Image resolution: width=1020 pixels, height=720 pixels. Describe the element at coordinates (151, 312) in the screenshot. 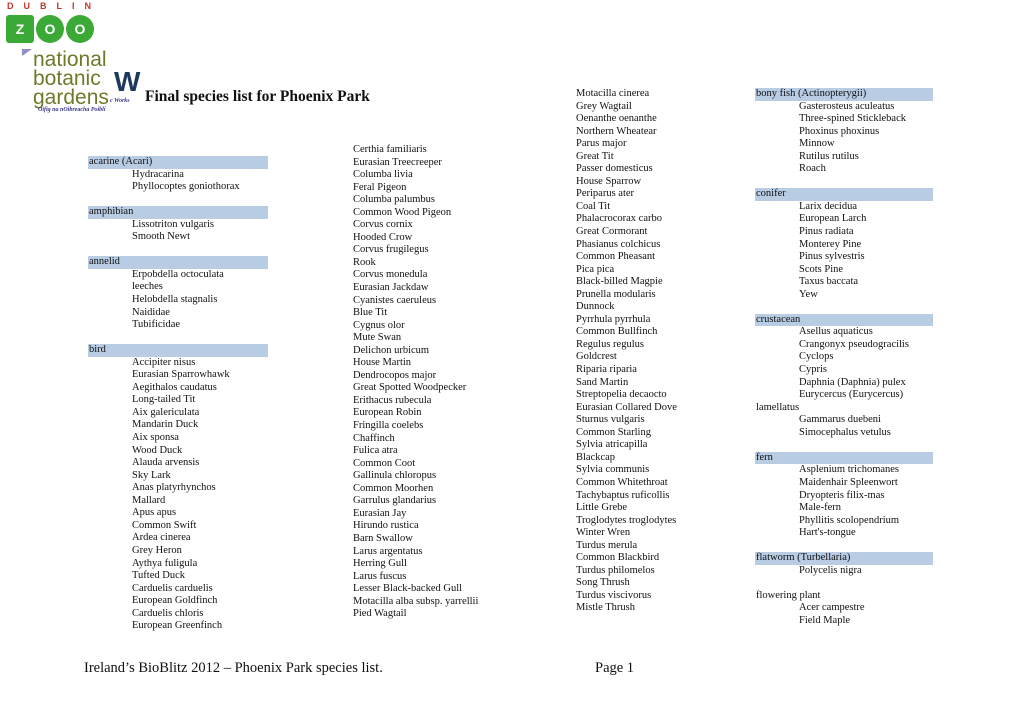

I see `species-item: Naididae` at that location.